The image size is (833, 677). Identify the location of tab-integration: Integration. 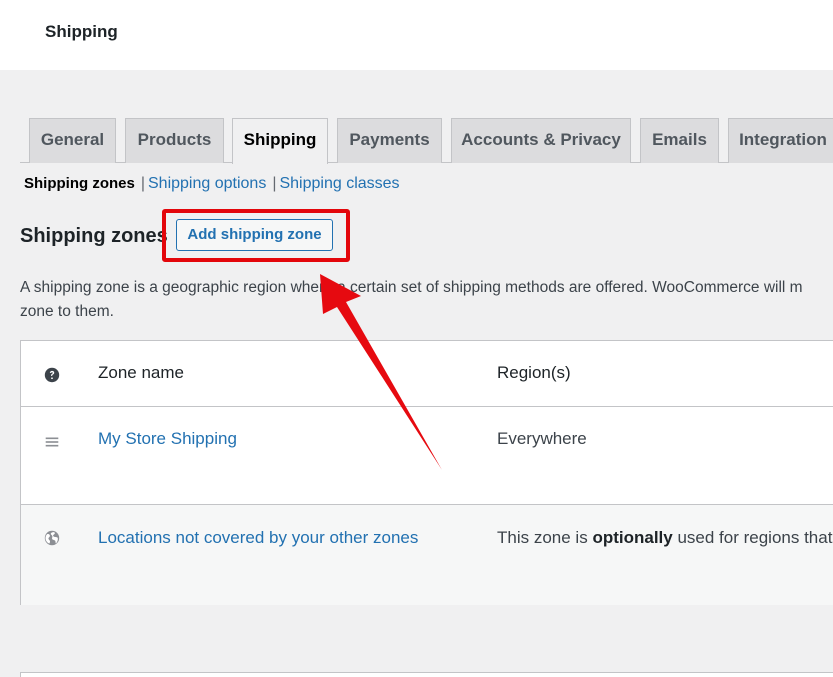
(780, 140).